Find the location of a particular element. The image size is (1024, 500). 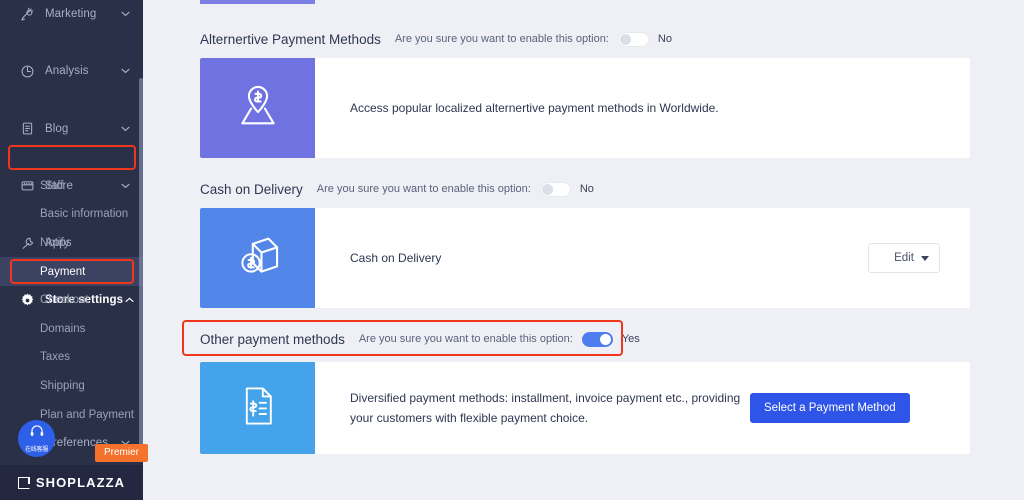

brand-logo: SHOPLAZZA is located at coordinates (71, 482).